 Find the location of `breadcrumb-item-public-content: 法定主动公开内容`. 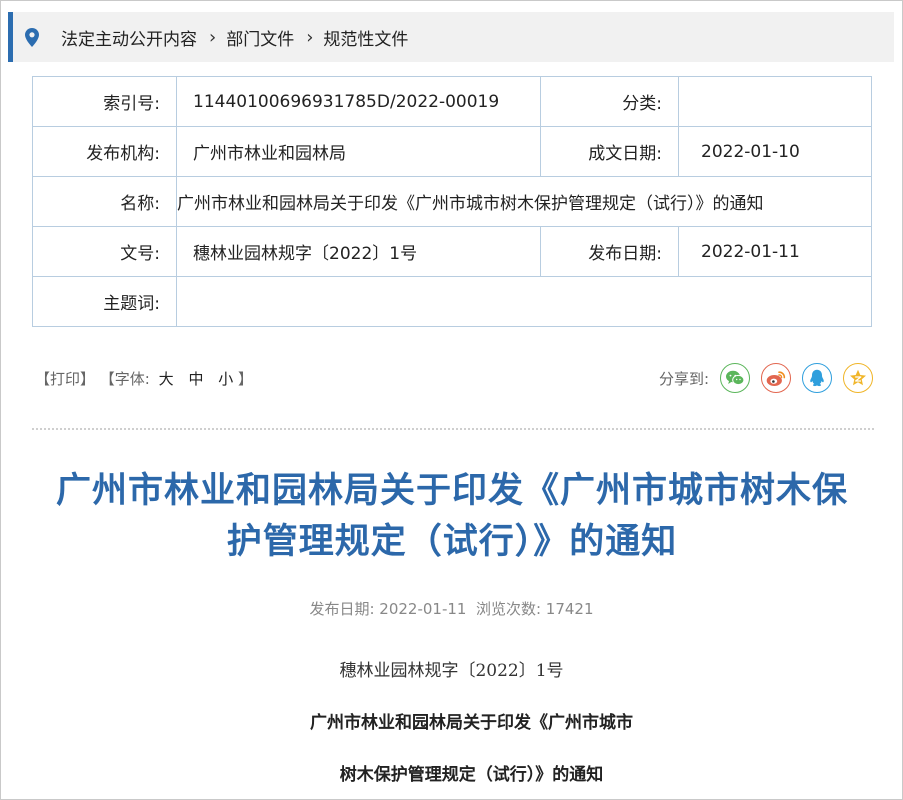

breadcrumb-item-public-content: 法定主动公开内容 is located at coordinates (129, 37).